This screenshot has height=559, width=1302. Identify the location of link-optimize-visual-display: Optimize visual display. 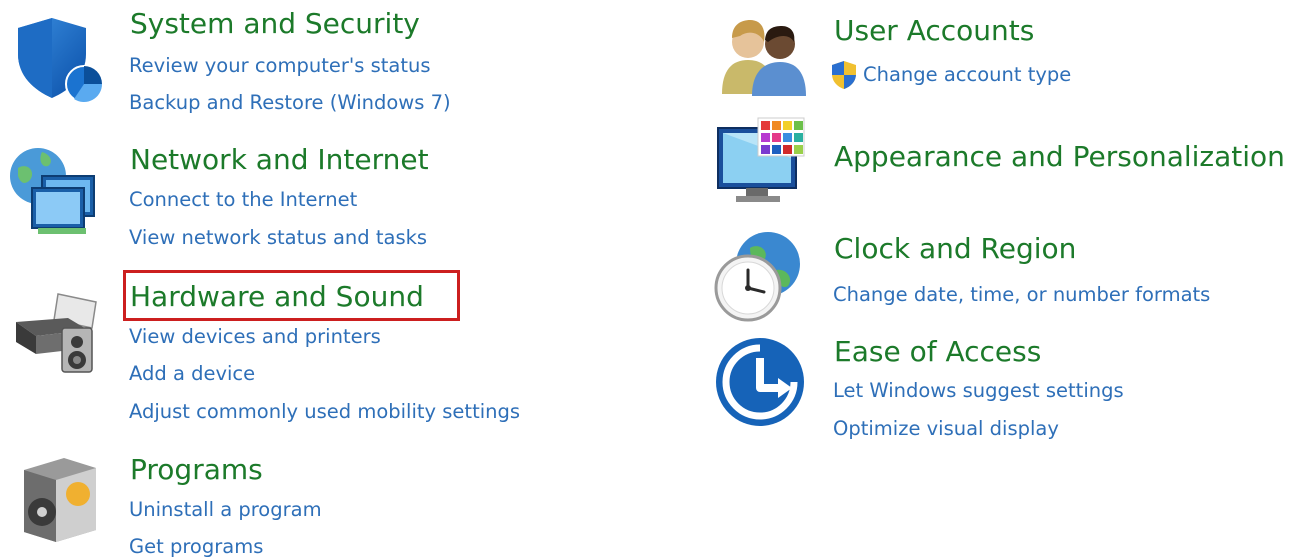
(946, 429).